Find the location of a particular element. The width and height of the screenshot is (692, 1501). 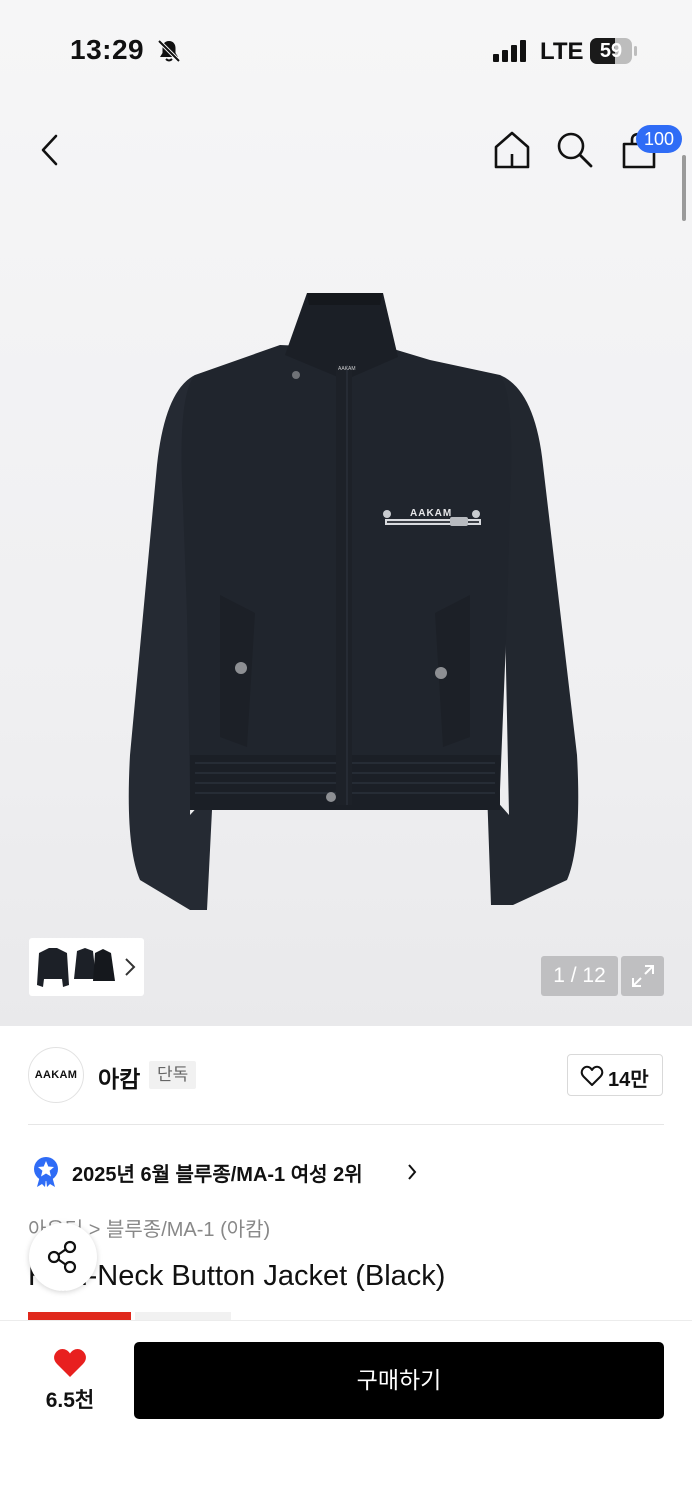

thumbnail-images is located at coordinates (76, 967).